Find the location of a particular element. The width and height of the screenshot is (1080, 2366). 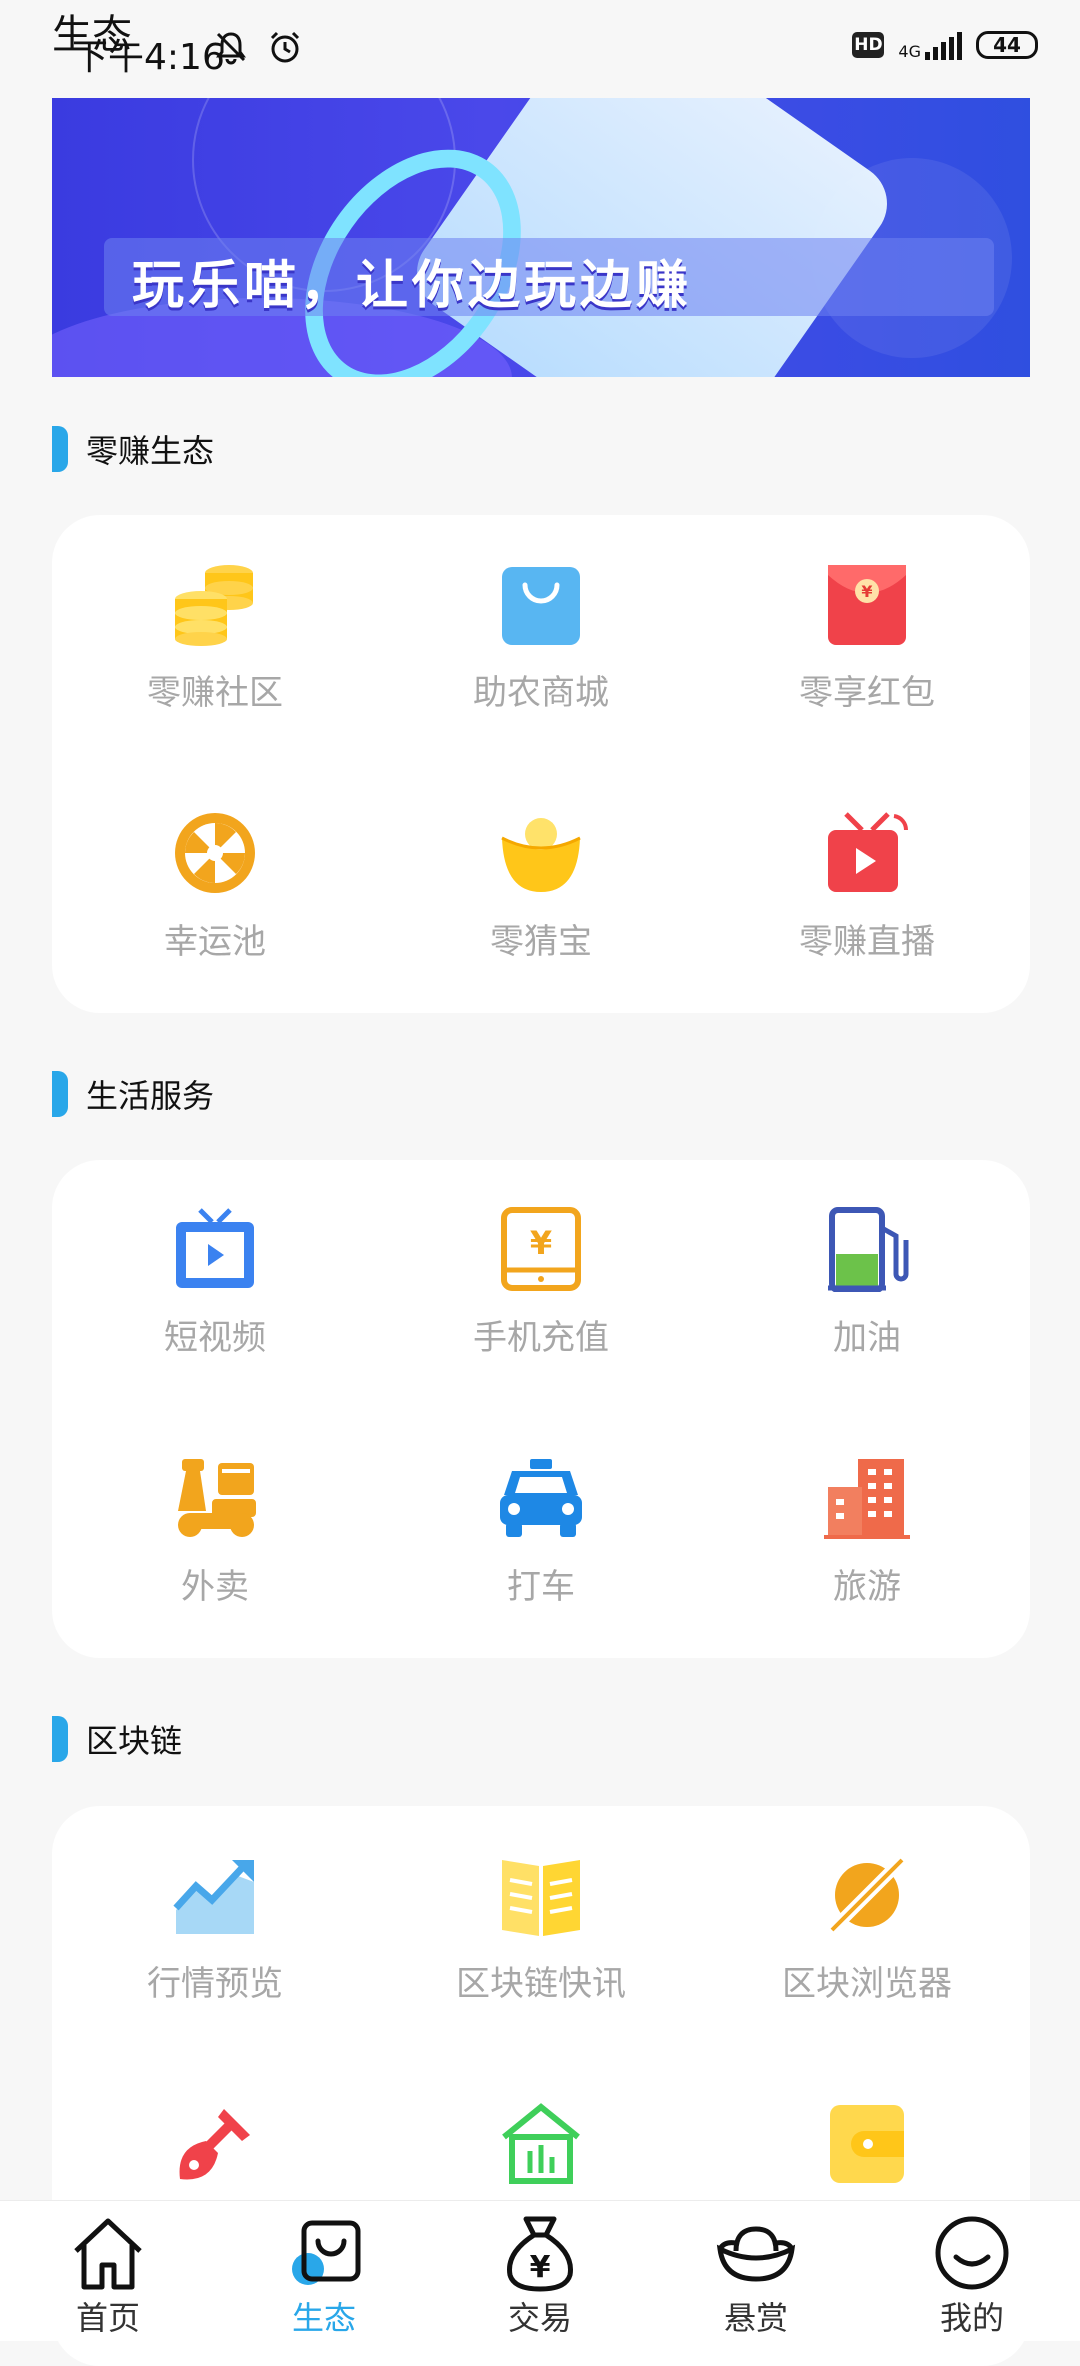

red-envelope-icon: ¥ is located at coordinates (867, 604).